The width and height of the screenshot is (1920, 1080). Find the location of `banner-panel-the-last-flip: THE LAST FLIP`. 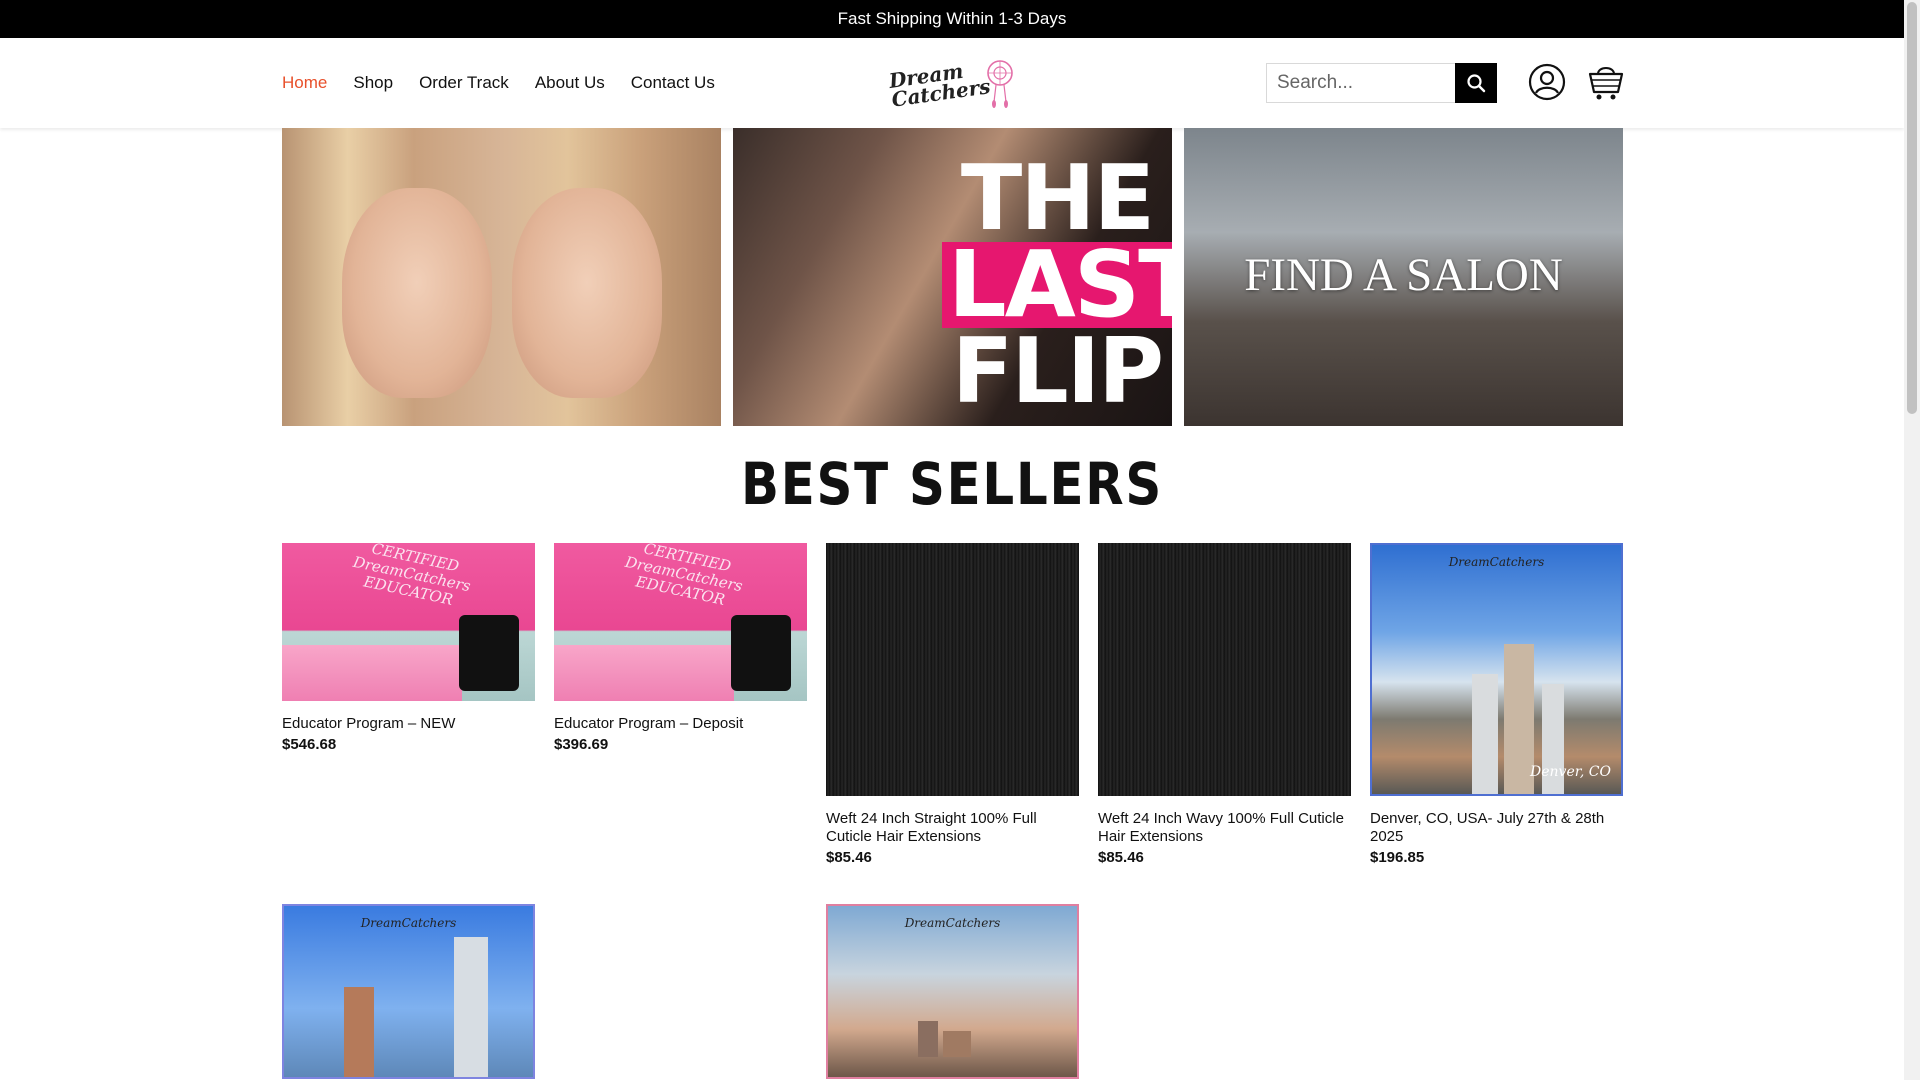

banner-panel-the-last-flip: THE LAST FLIP is located at coordinates (952, 277).